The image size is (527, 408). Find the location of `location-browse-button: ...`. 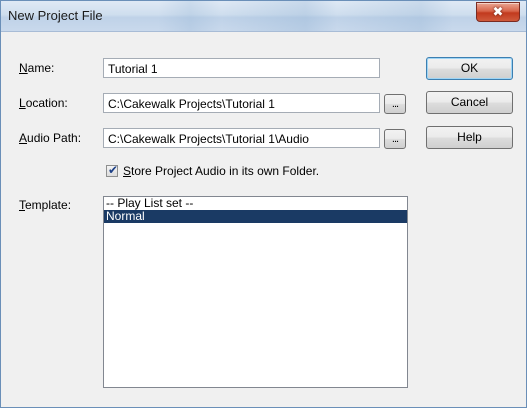

location-browse-button: ... is located at coordinates (395, 104).